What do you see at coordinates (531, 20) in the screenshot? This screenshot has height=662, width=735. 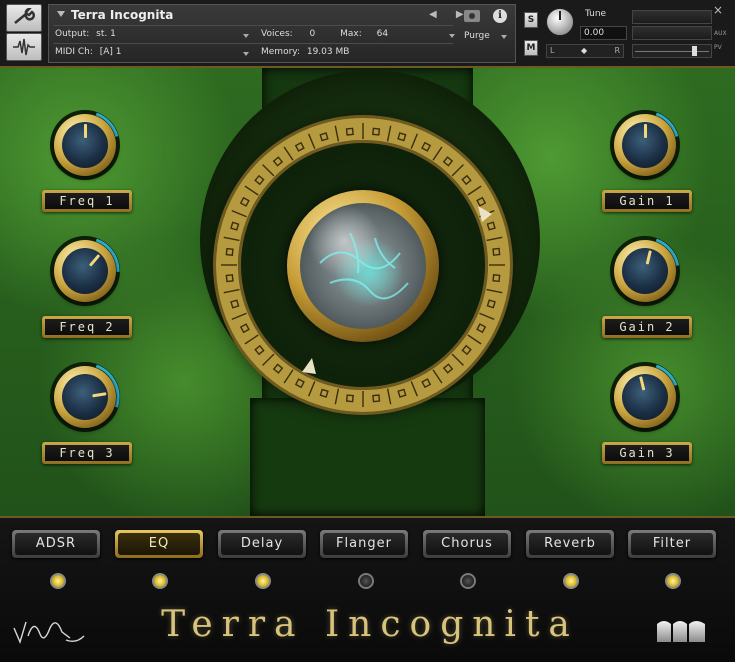 I see `solo-button: S` at bounding box center [531, 20].